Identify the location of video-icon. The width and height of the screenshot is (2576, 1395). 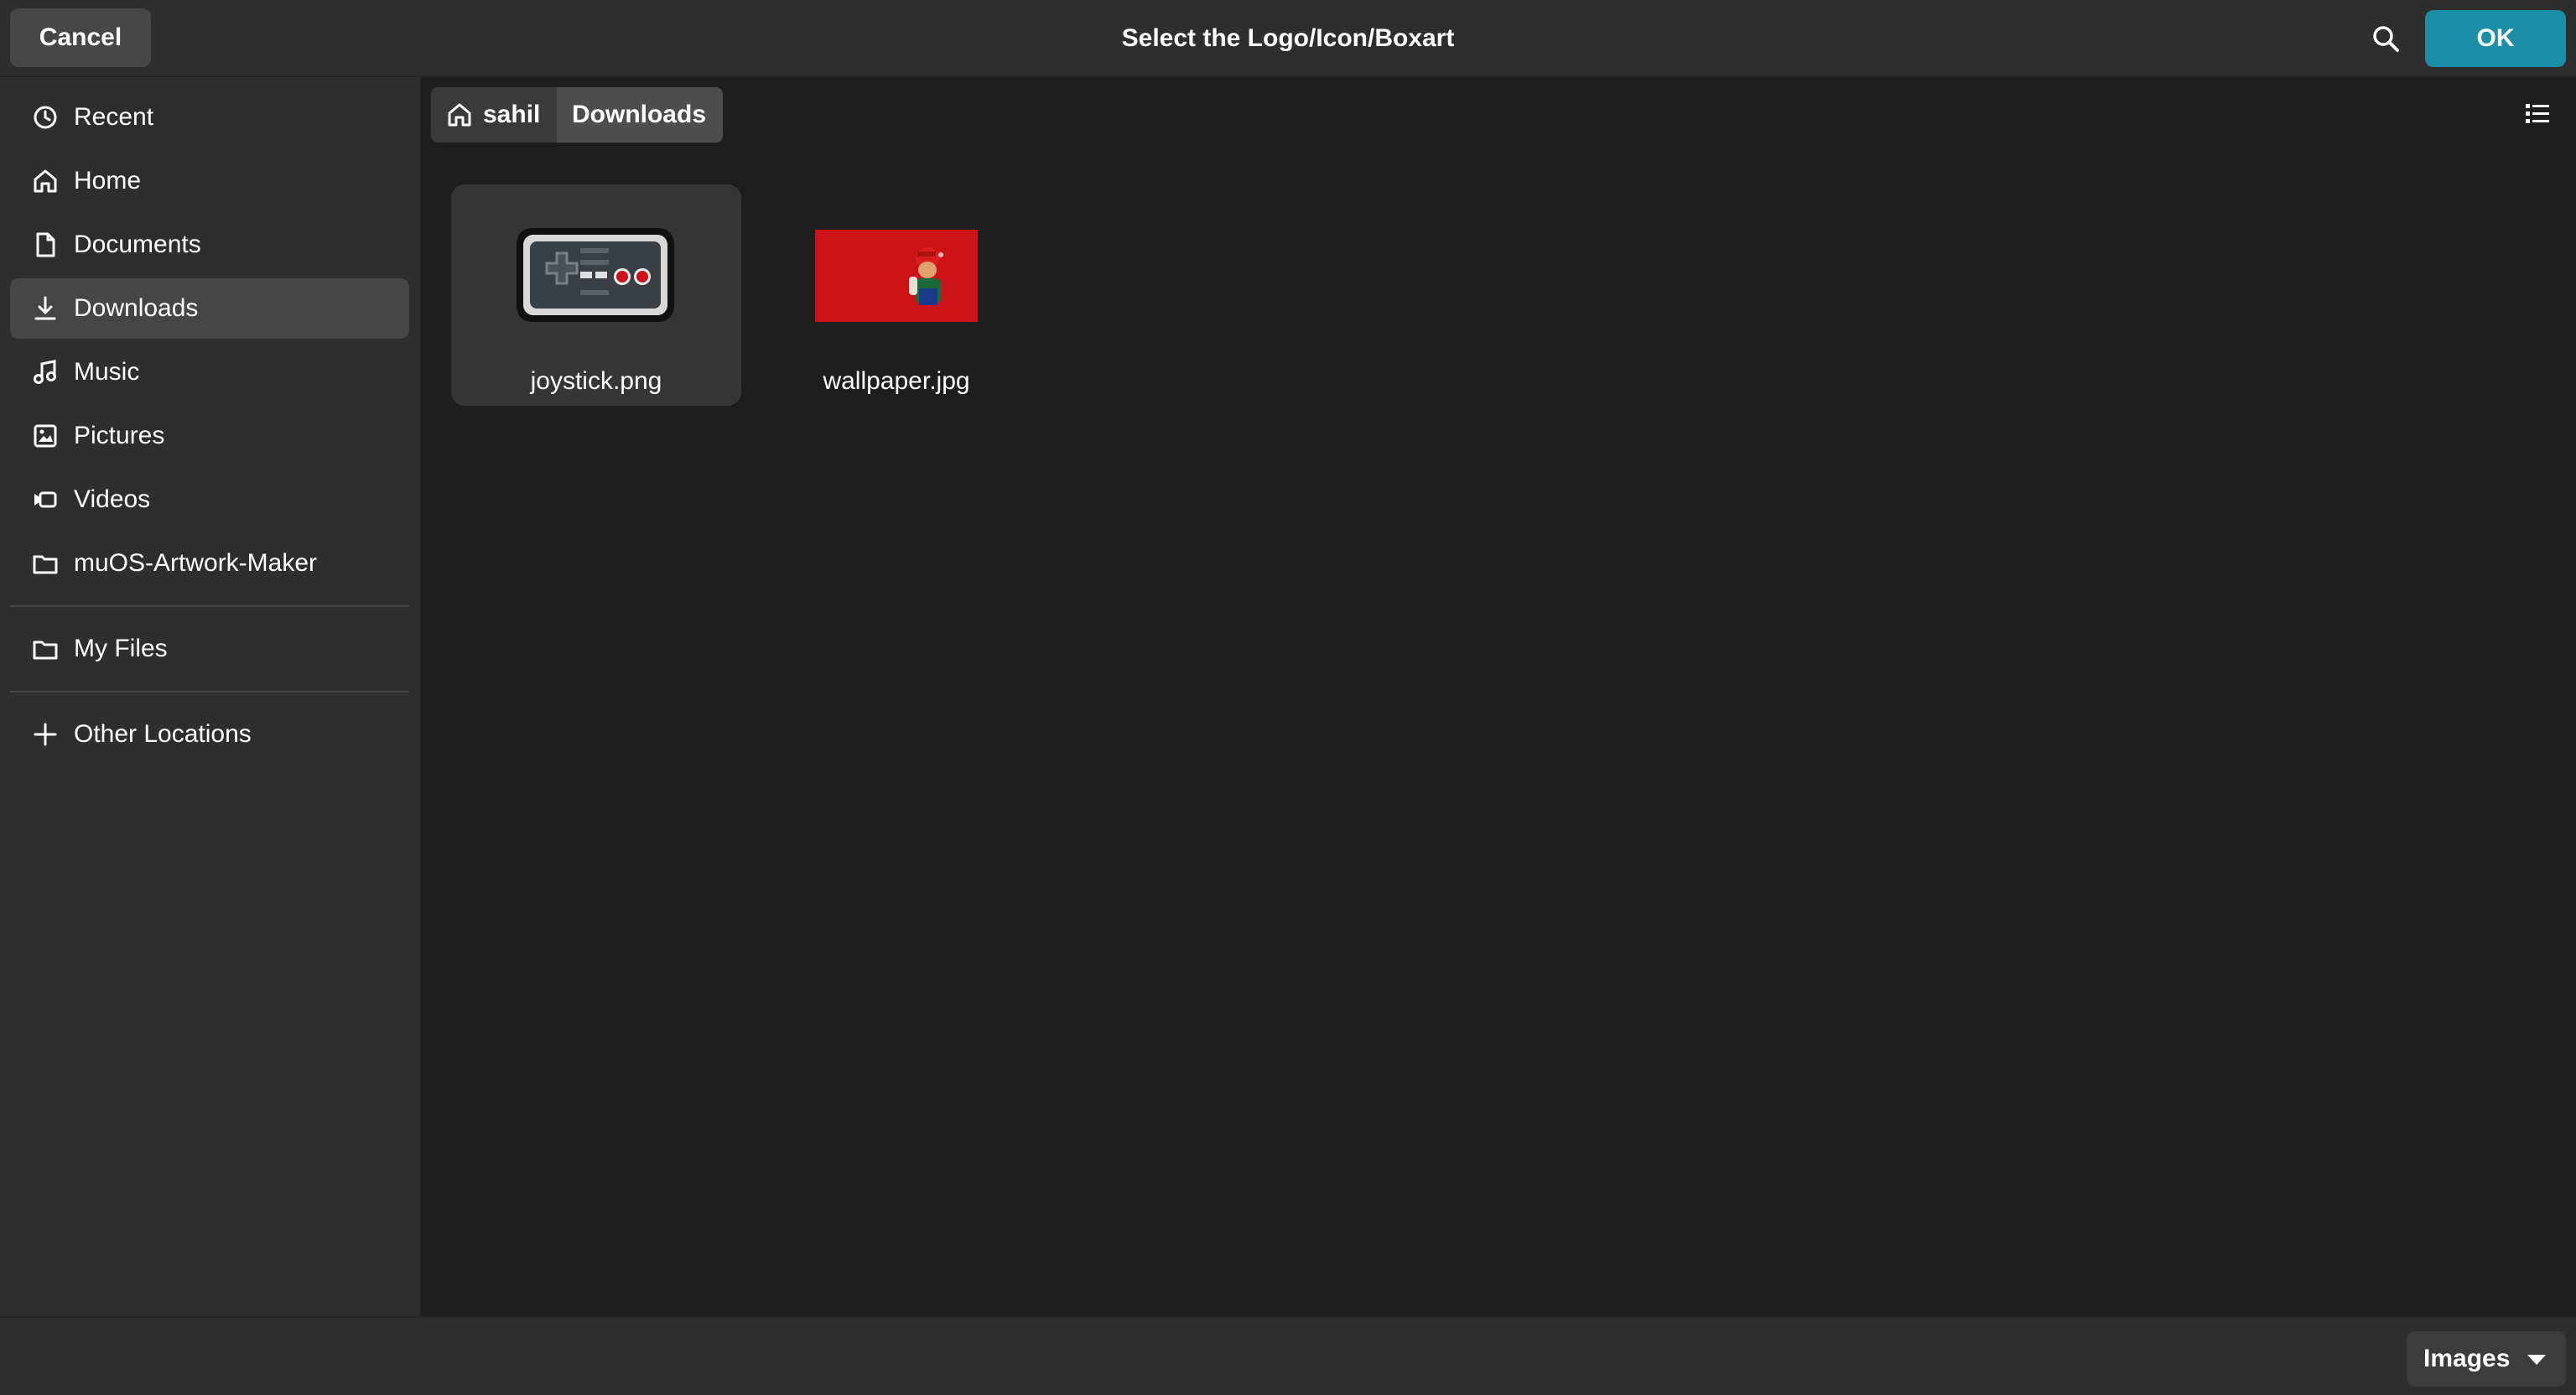
(45, 500).